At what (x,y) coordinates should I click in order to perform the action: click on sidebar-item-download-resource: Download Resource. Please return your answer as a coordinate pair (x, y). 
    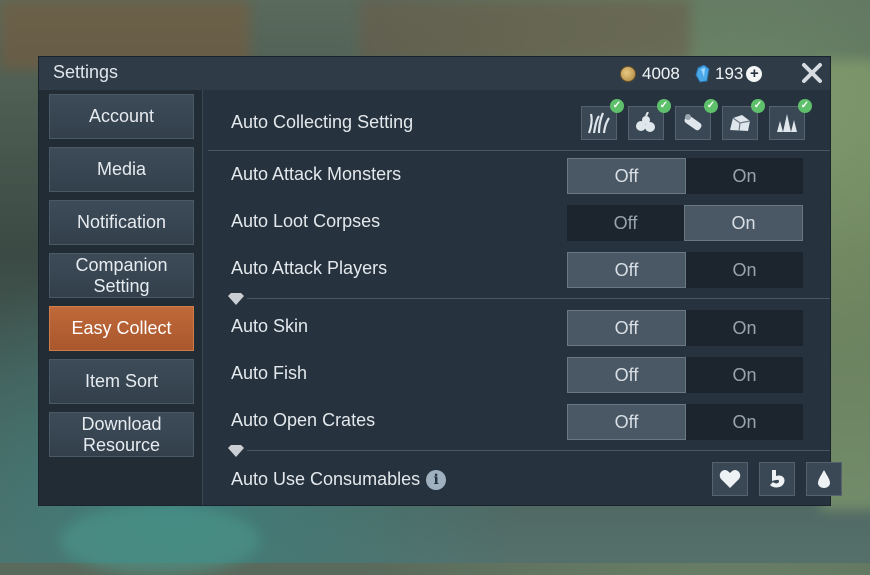
    Looking at the image, I should click on (121, 434).